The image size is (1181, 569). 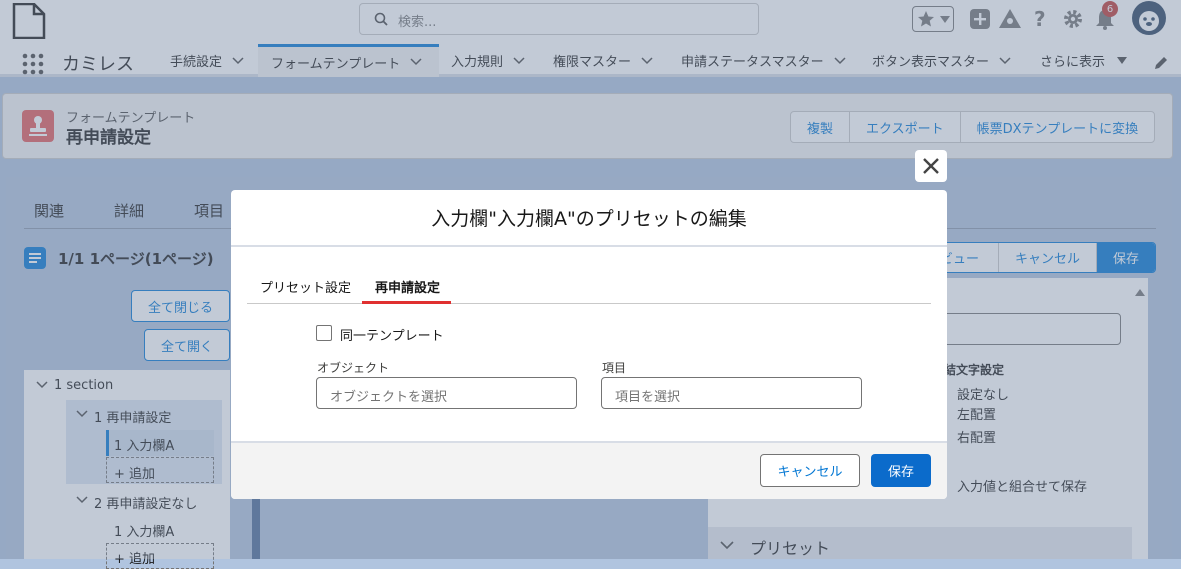 I want to click on tab-preset-settings: プリセット設定, so click(x=305, y=286).